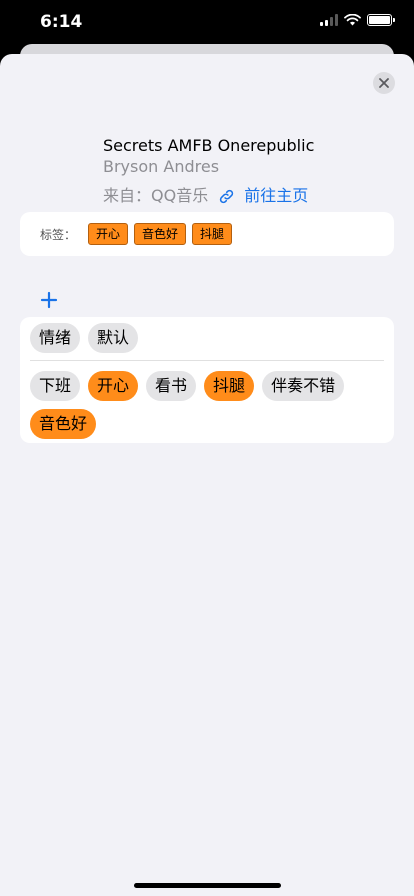 This screenshot has width=414, height=896. Describe the element at coordinates (303, 386) in the screenshot. I see `tag-option: 伴奏不错` at that location.